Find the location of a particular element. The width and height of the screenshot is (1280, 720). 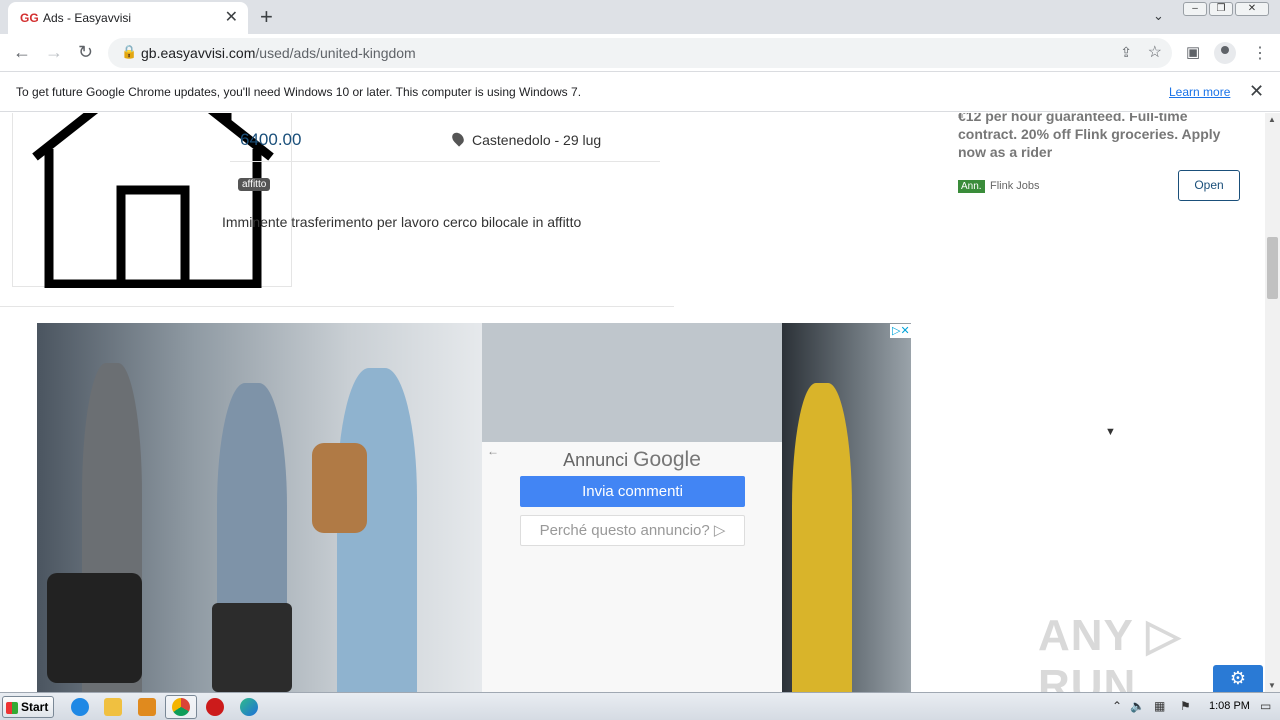

site-favicon-icon: GG is located at coordinates (29, 18).